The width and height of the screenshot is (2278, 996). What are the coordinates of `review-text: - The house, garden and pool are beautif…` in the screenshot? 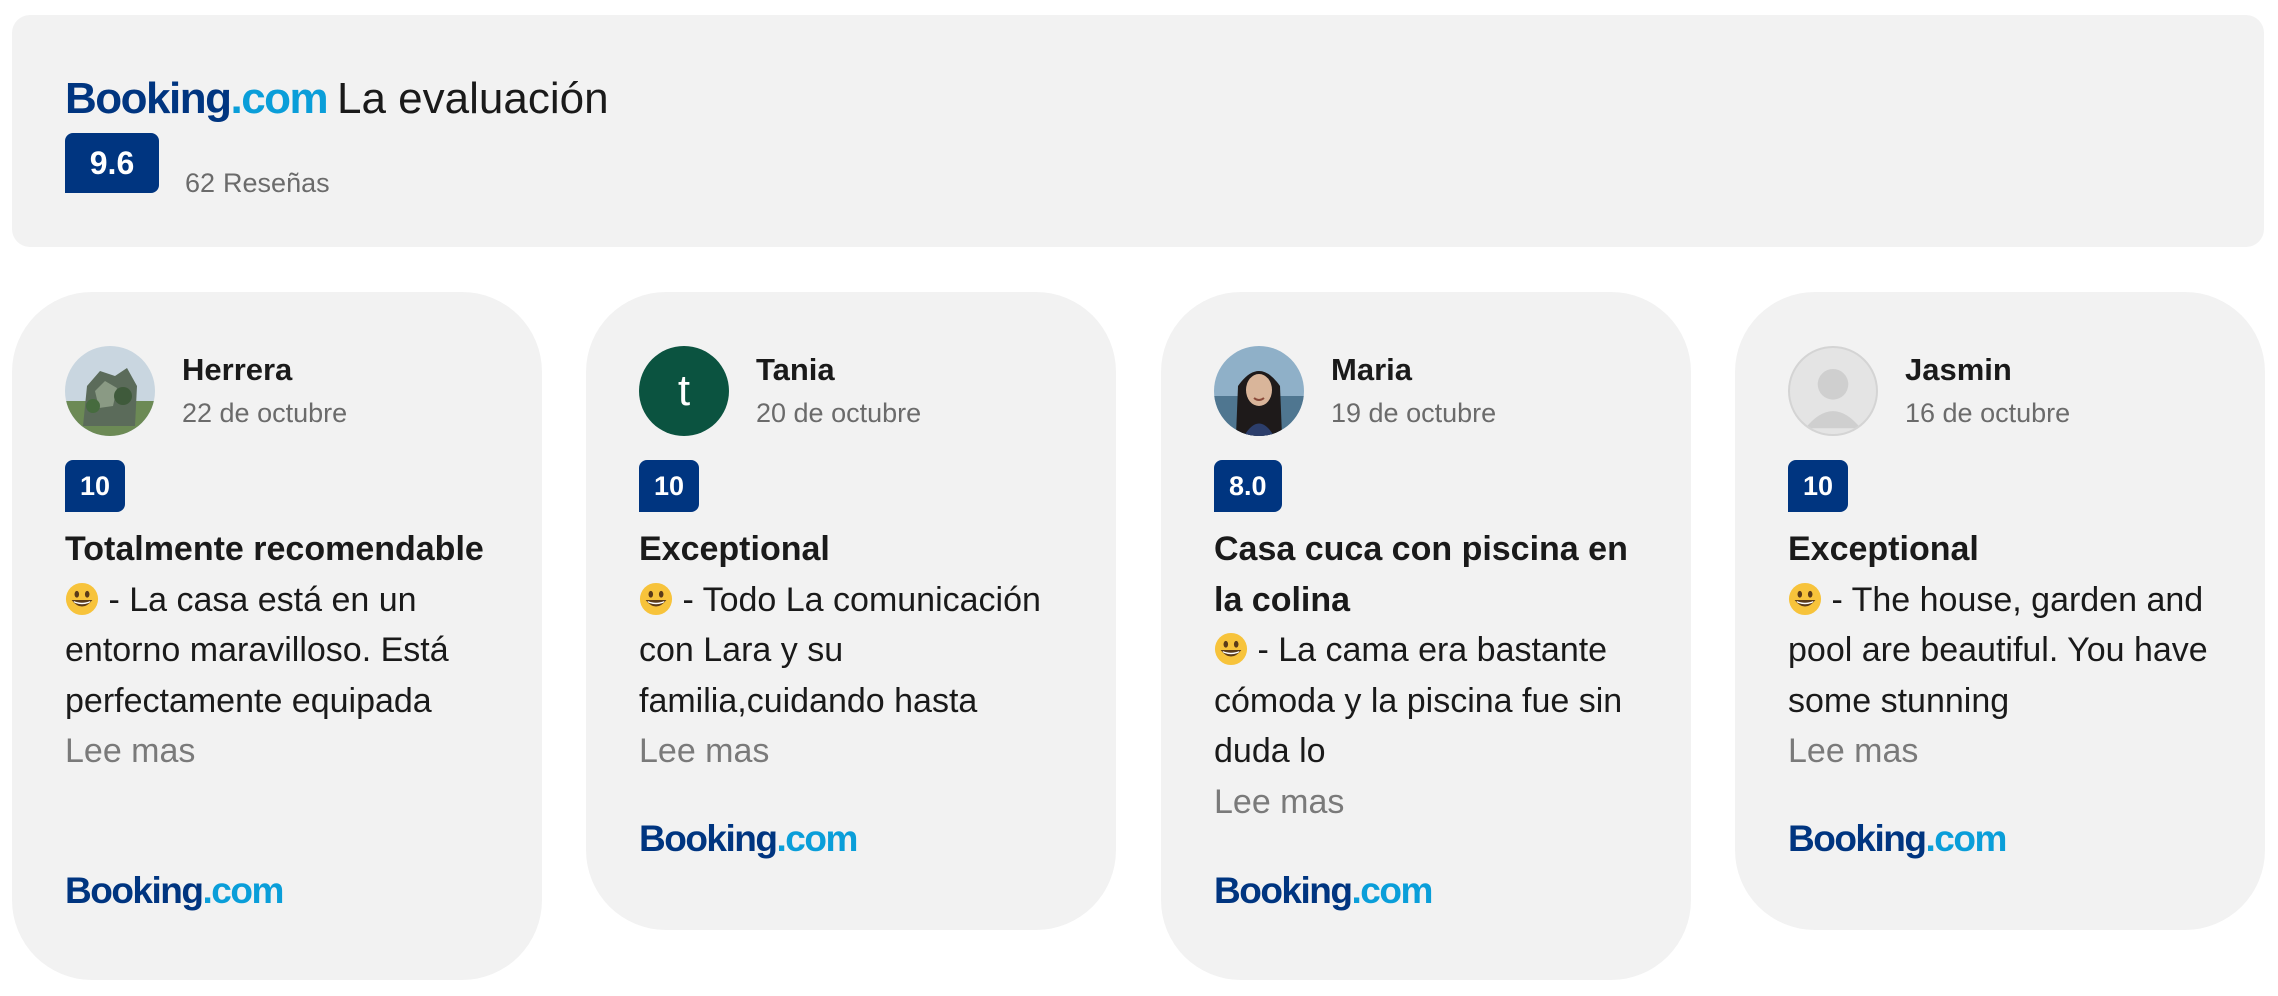 It's located at (2008, 651).